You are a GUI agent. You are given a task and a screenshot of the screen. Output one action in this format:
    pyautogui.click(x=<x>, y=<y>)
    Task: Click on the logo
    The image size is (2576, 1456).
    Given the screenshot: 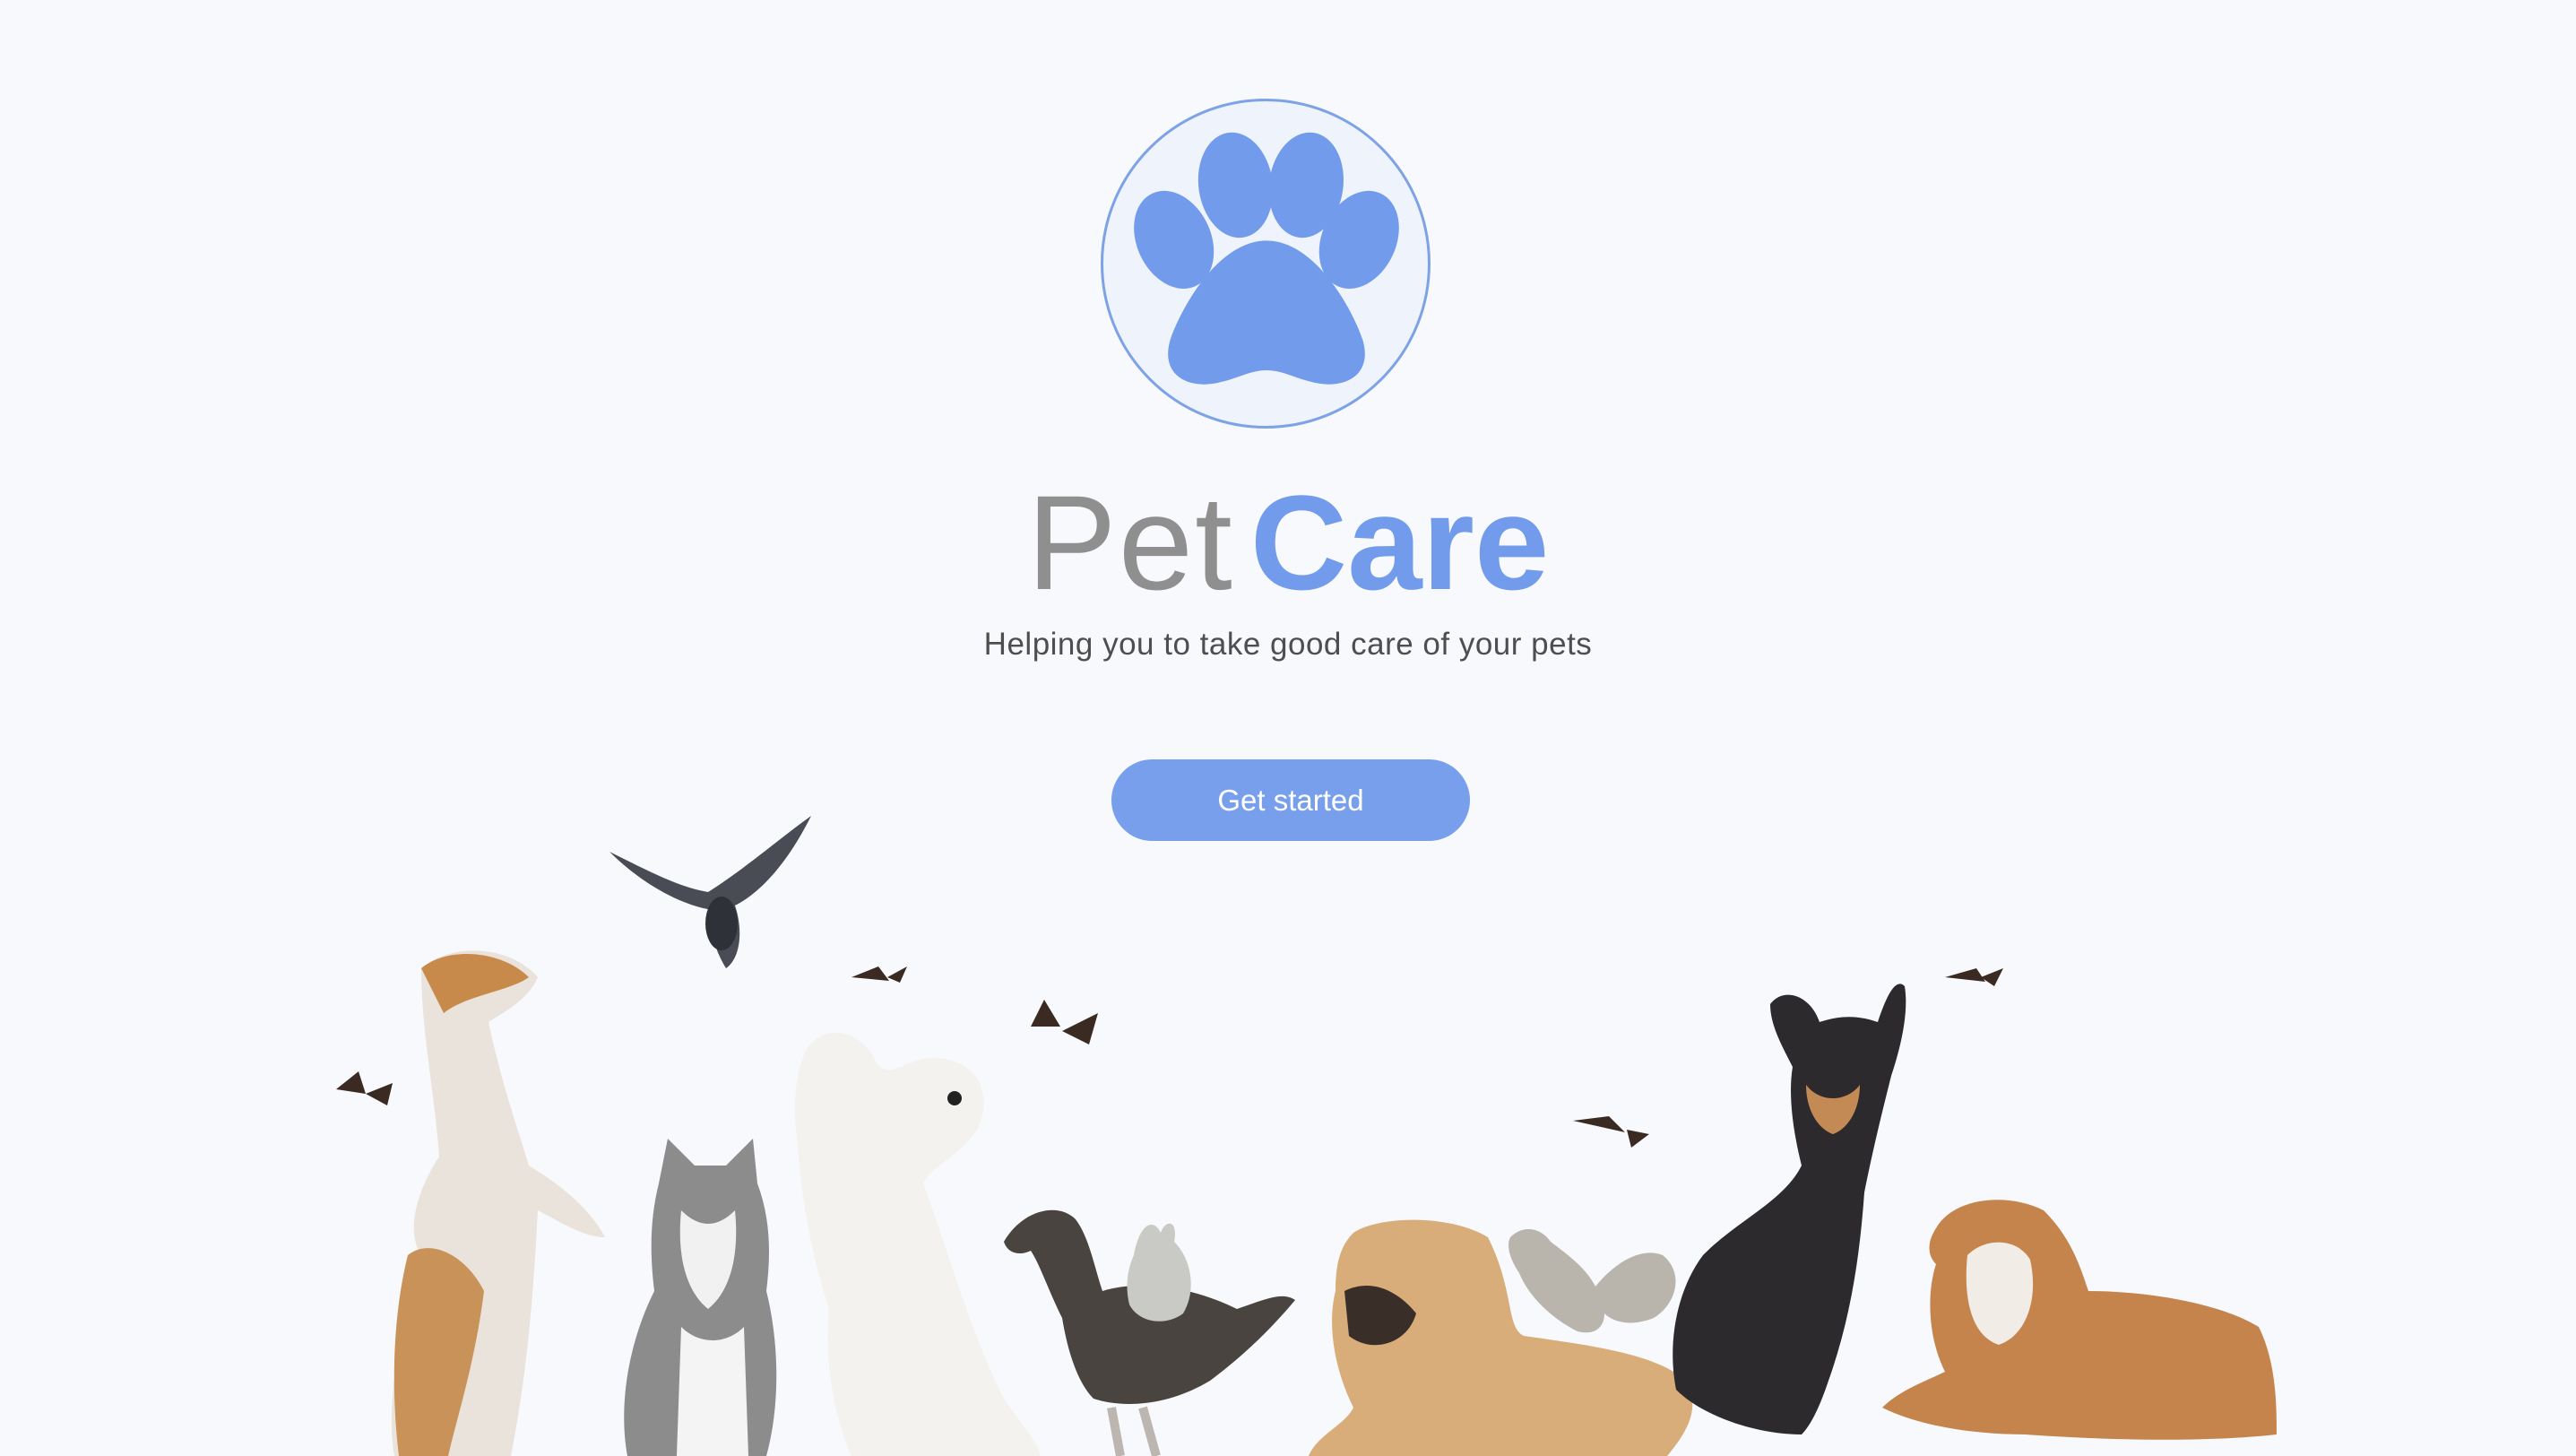 What is the action you would take?
    pyautogui.click(x=1266, y=264)
    